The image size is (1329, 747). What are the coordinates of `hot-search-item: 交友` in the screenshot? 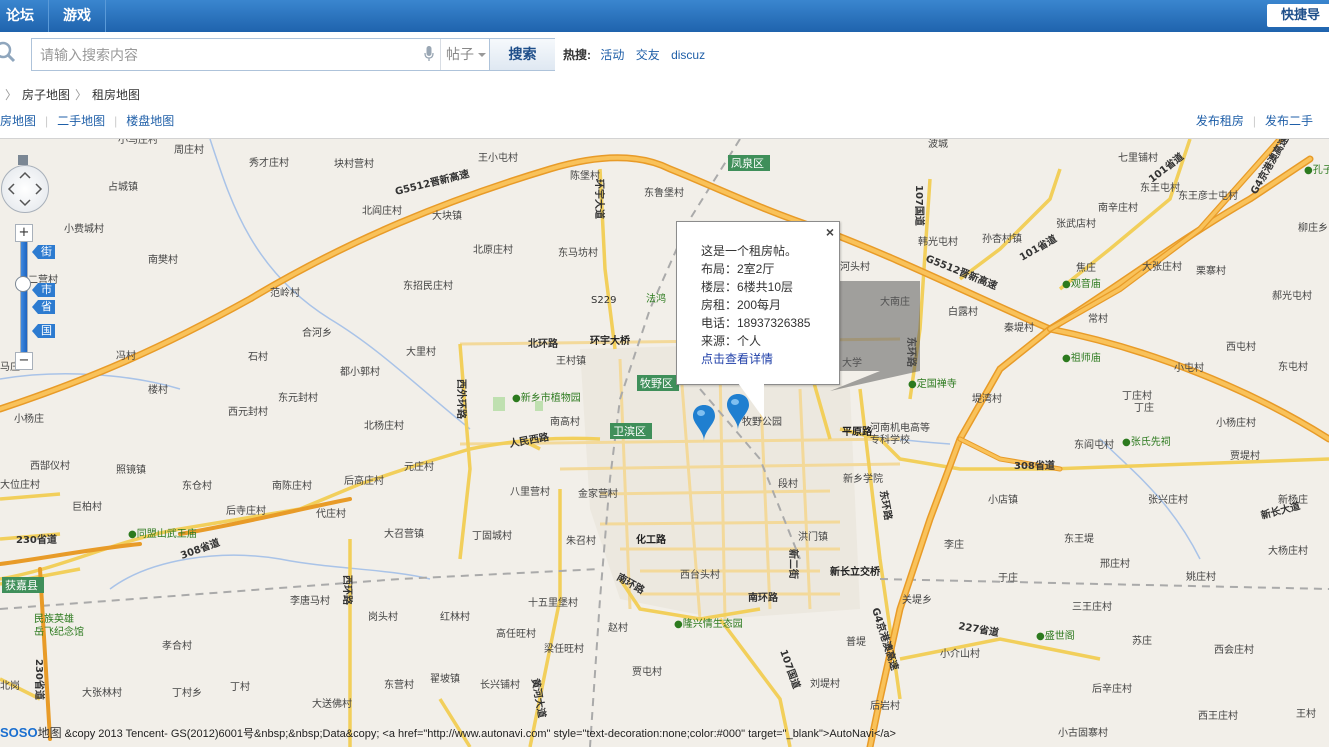 It's located at (648, 55).